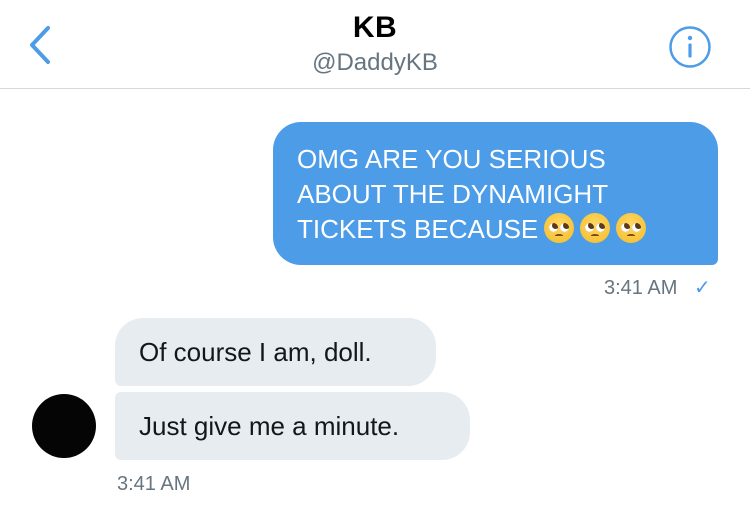  I want to click on info-icon, so click(690, 47).